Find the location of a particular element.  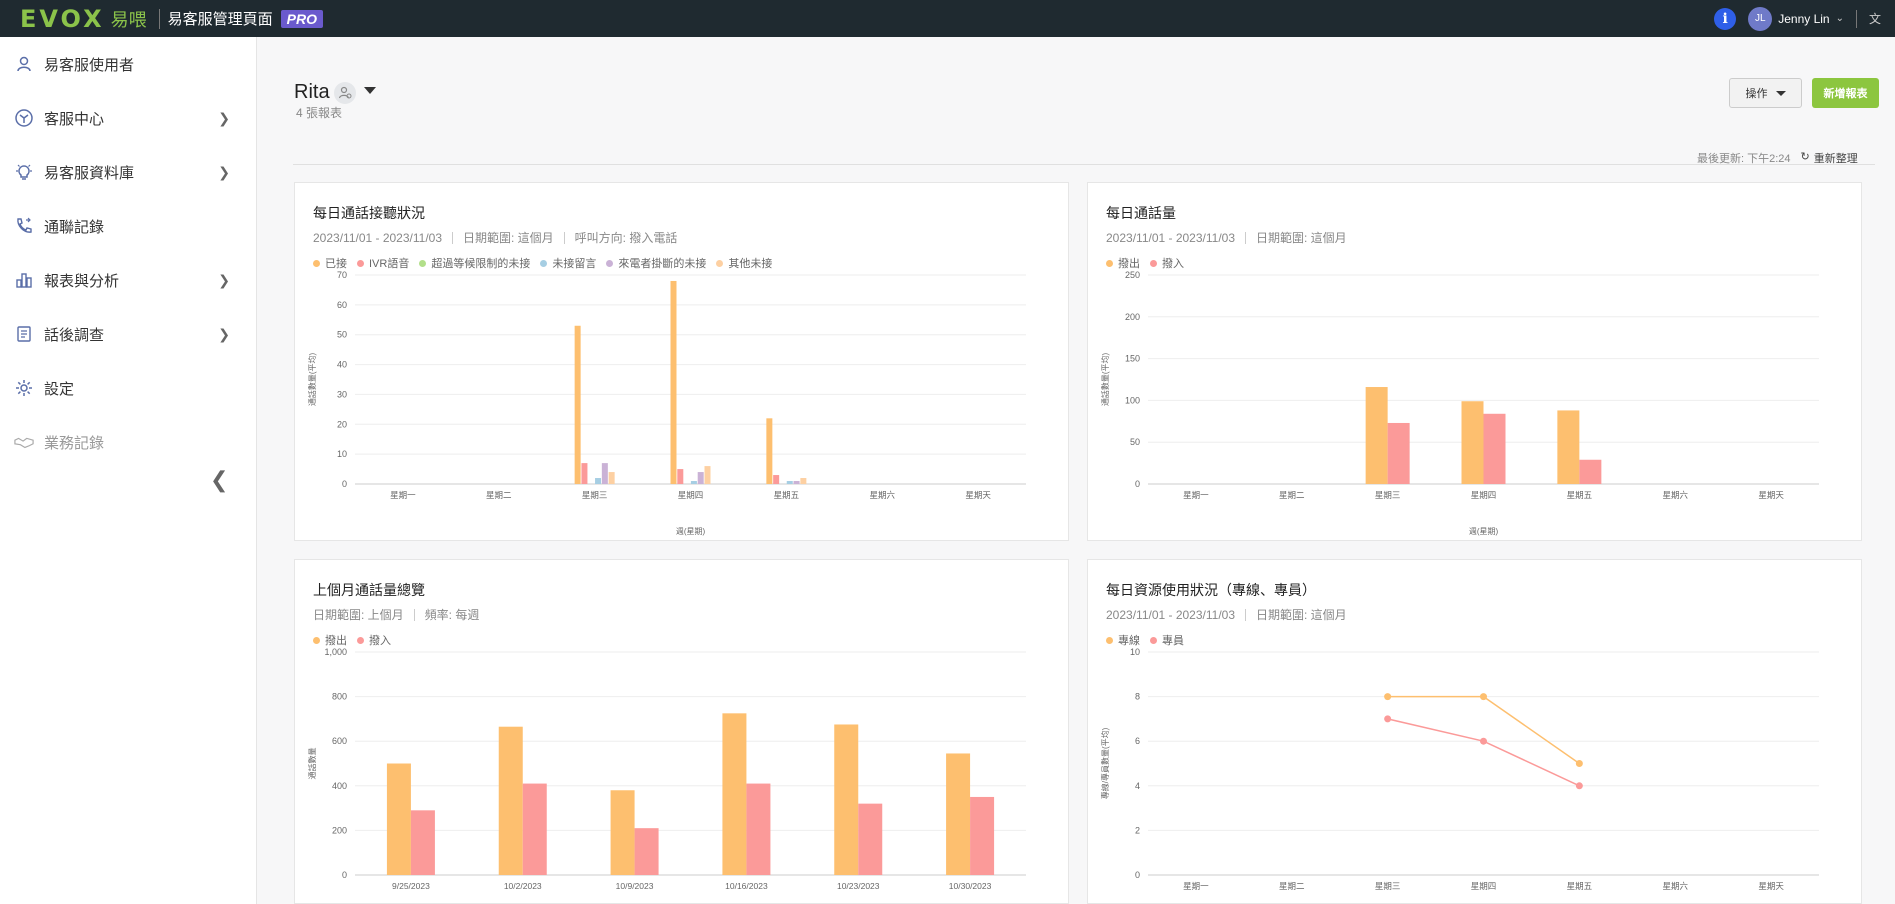

collapse-sidebar-icon: ❮ is located at coordinates (219, 480).